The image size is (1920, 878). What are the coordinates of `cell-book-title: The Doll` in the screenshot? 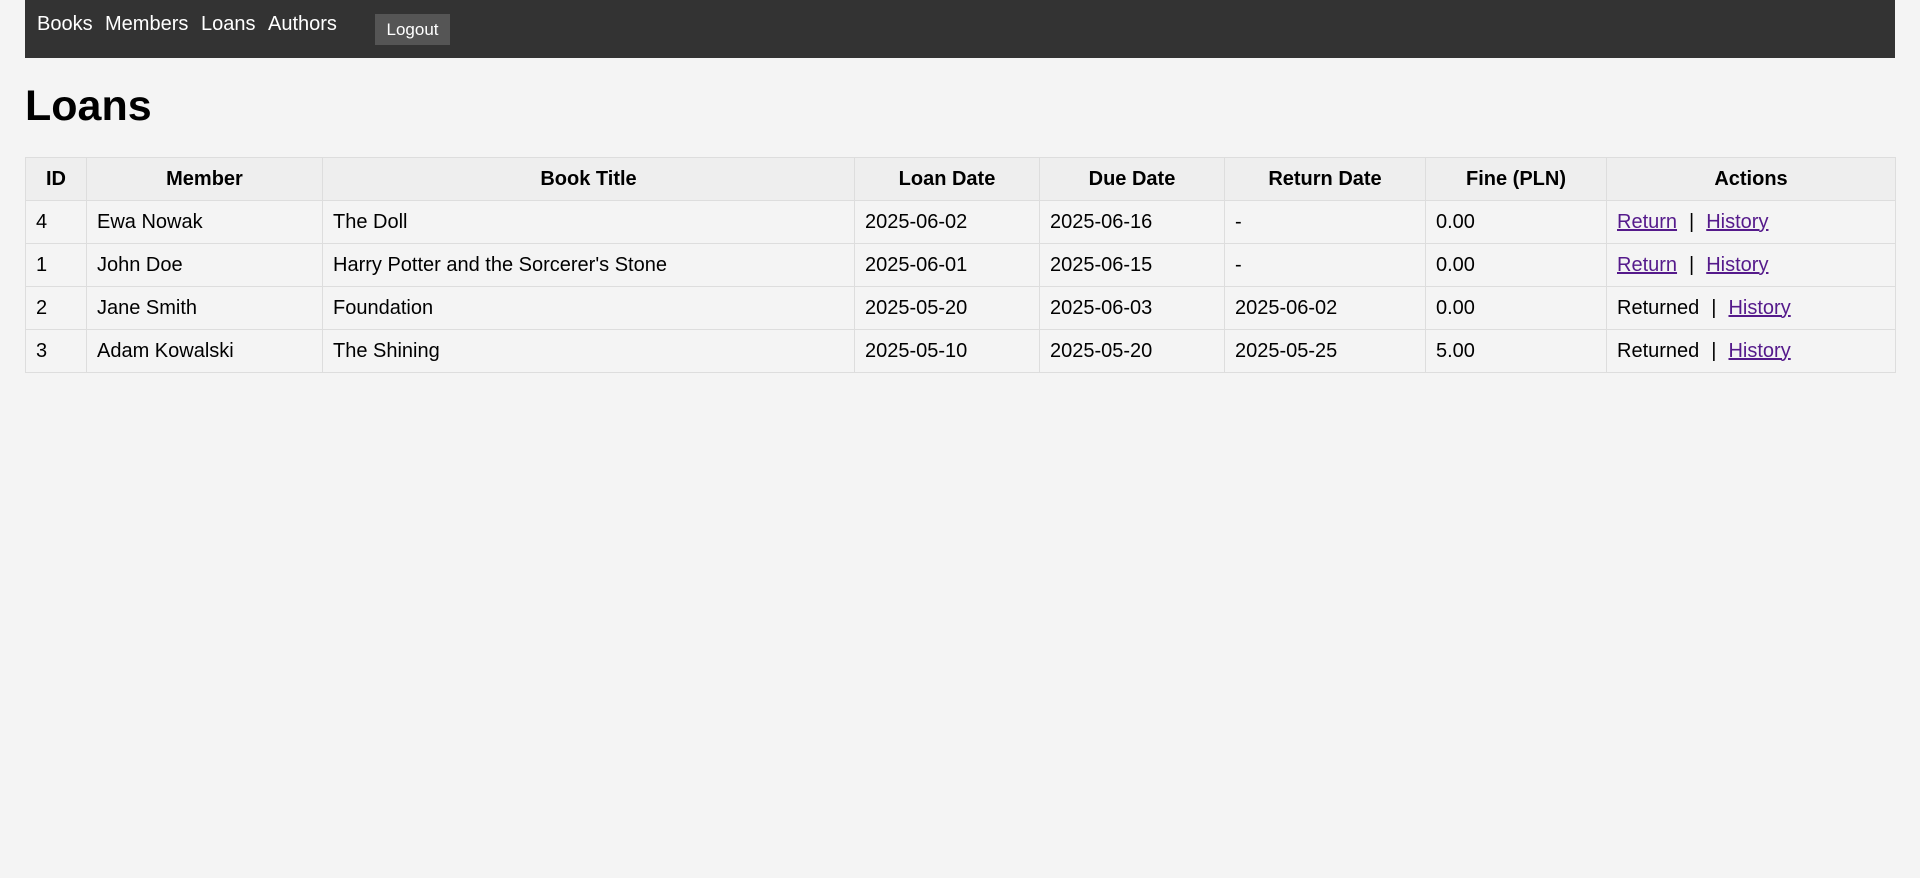 It's located at (588, 222).